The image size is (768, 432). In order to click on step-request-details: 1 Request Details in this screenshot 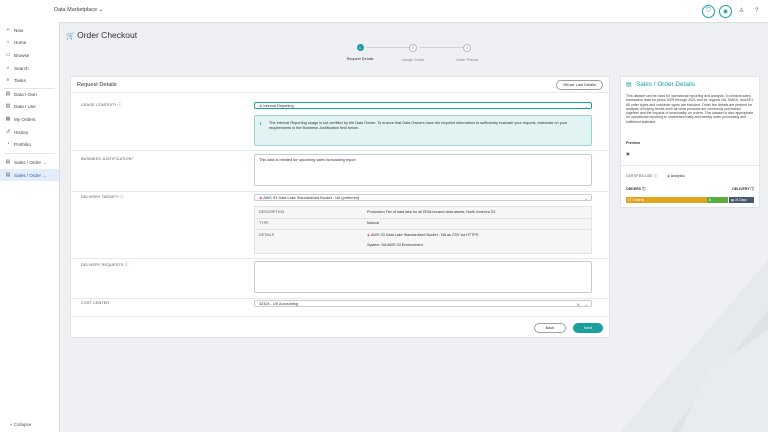, I will do `click(360, 52)`.